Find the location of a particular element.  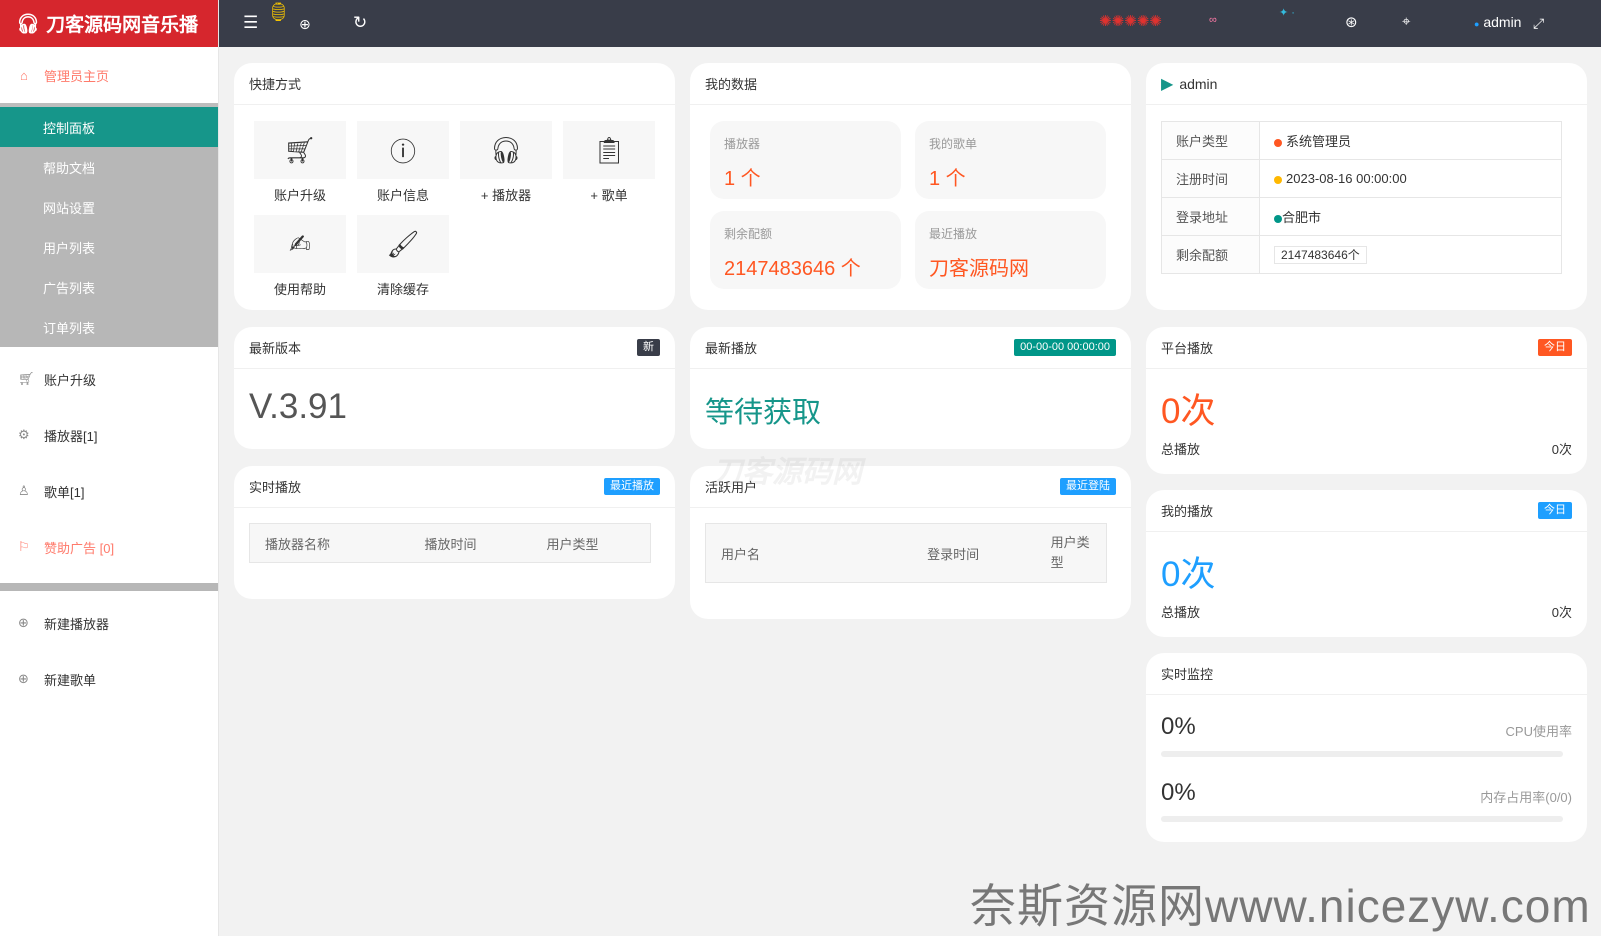

table-row: 账户类型 系统管理员 is located at coordinates (1361, 140).